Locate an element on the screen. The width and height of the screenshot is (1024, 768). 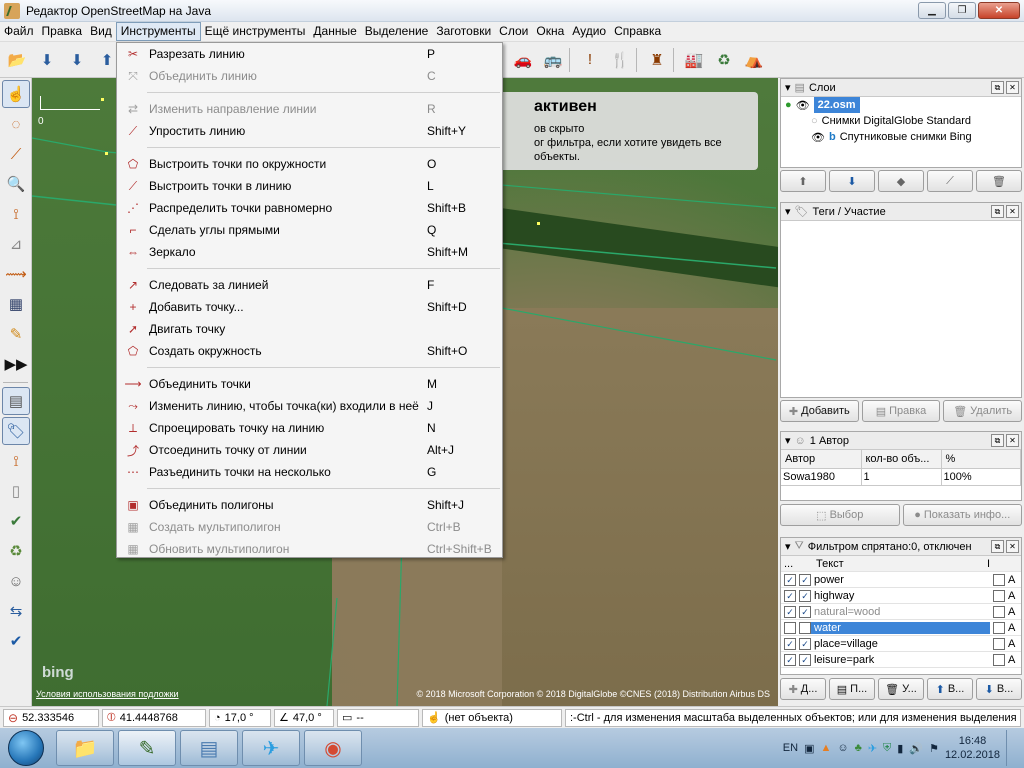
layer-props-button: ⟋ is located at coordinates (950, 181).